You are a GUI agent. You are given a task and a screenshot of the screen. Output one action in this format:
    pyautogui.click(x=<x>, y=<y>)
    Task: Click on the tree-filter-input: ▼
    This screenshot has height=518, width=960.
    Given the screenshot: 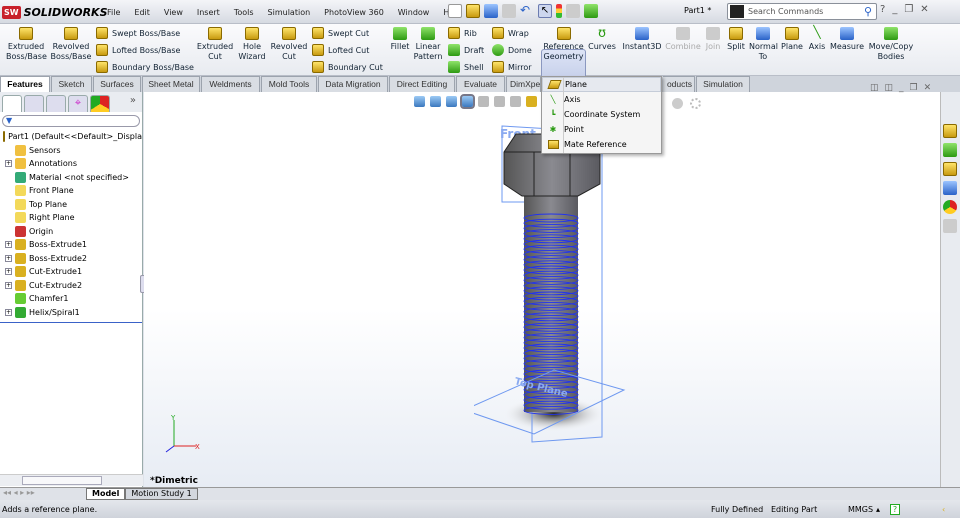 What is the action you would take?
    pyautogui.click(x=71, y=121)
    